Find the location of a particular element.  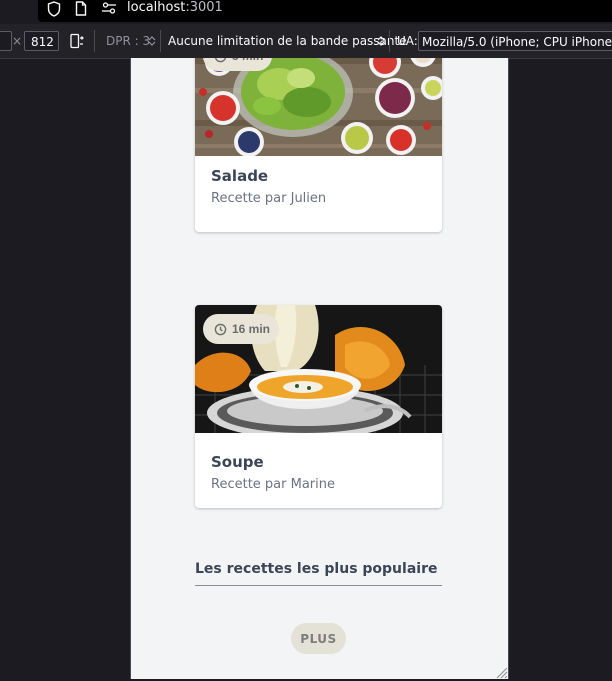

recipe-title: Salade is located at coordinates (240, 176).